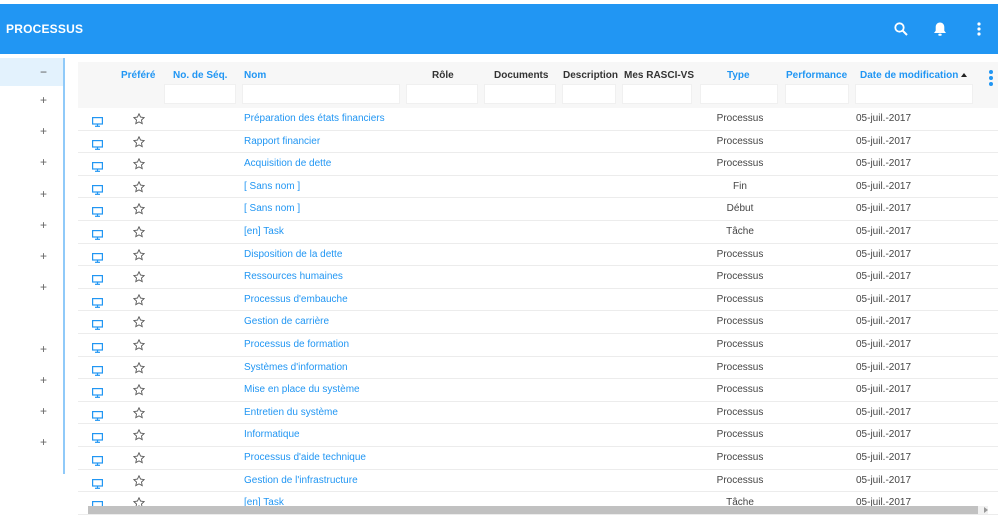 This screenshot has width=1000, height=520. What do you see at coordinates (291, 413) in the screenshot?
I see `row-name-link: Entretien du système` at bounding box center [291, 413].